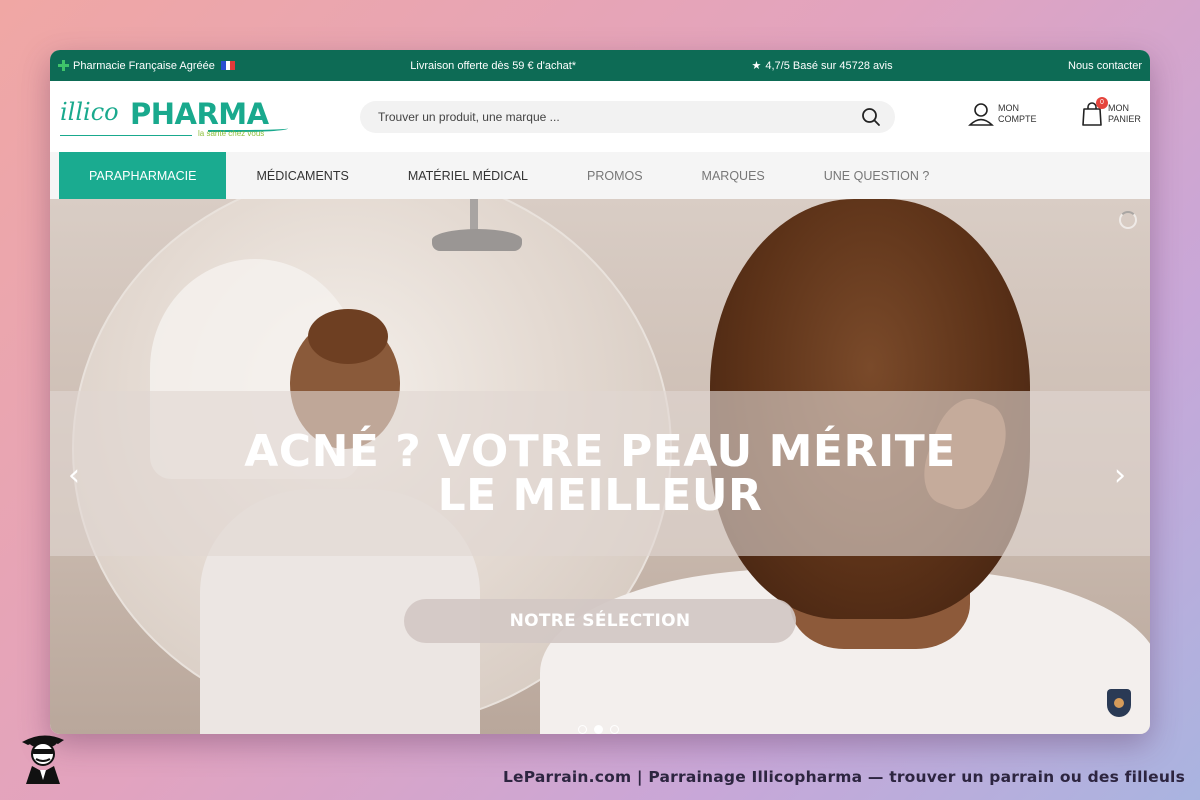 The image size is (1200, 800). What do you see at coordinates (1105, 66) in the screenshot?
I see `contact-link: Nous contacter` at bounding box center [1105, 66].